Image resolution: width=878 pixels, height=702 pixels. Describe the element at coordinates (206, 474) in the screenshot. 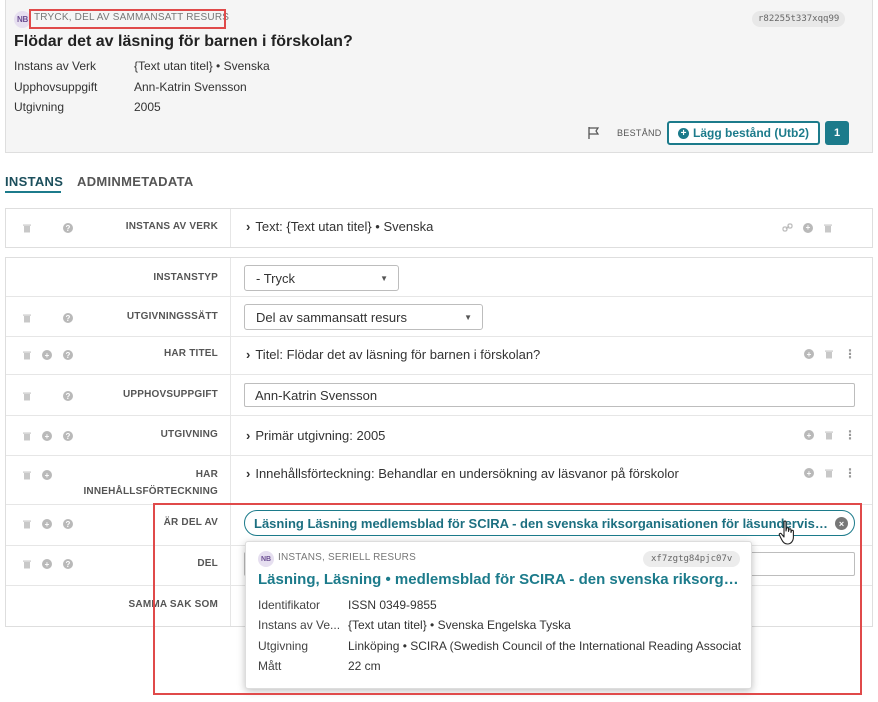

I see `field-label: HAR` at that location.